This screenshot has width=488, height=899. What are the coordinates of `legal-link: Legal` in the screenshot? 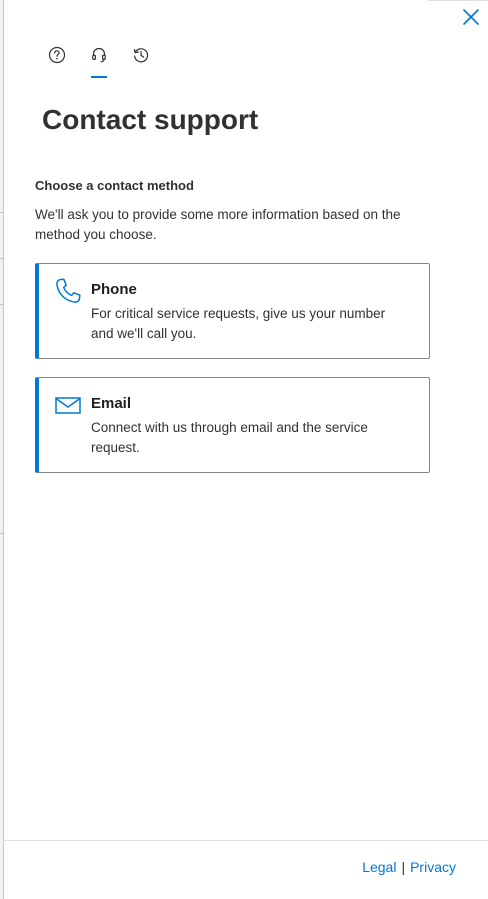 It's located at (379, 867).